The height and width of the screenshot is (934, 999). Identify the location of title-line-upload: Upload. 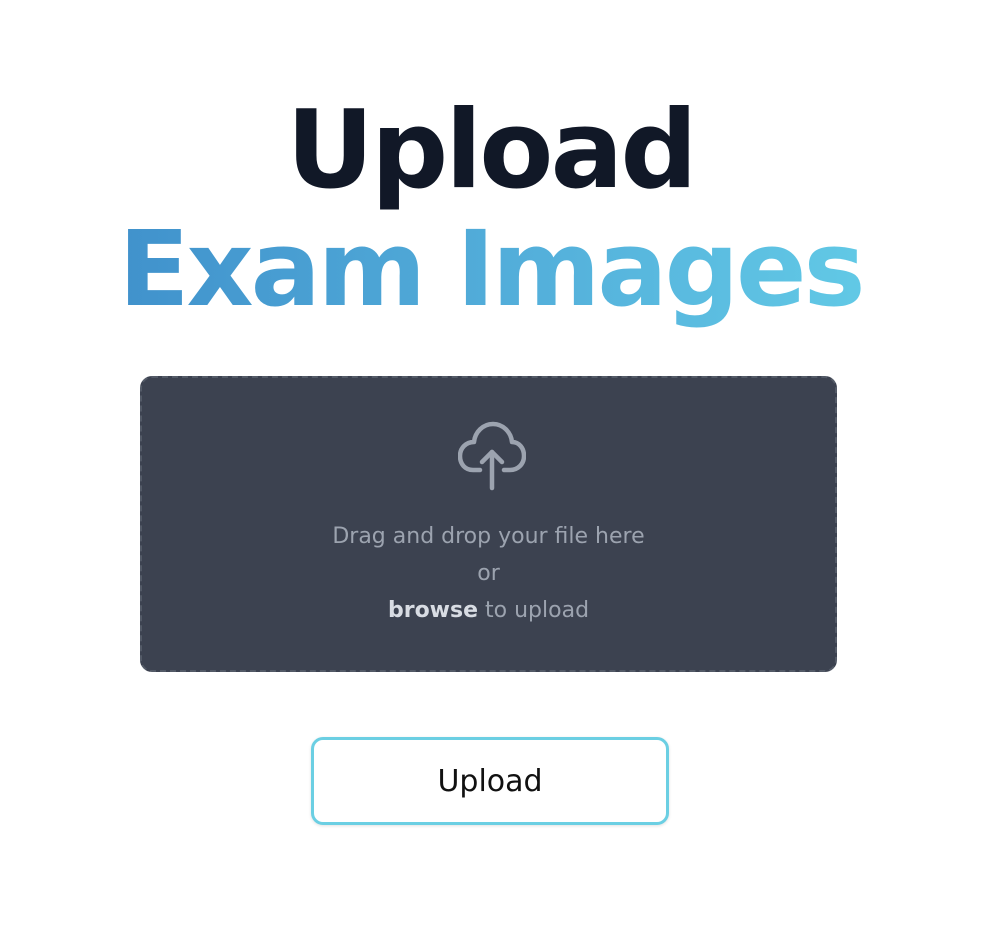
(491, 150).